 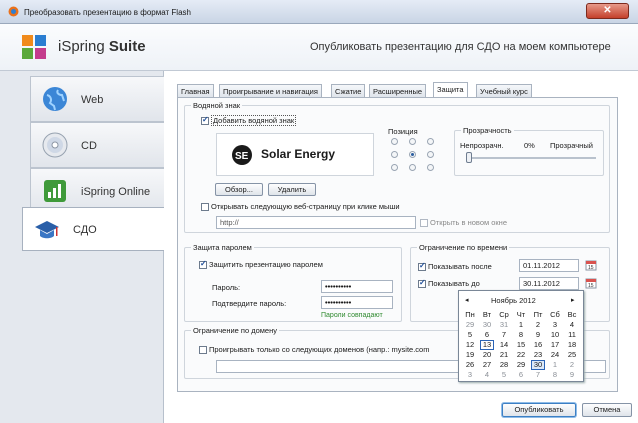 I want to click on calendar-day: 22, so click(x=521, y=354).